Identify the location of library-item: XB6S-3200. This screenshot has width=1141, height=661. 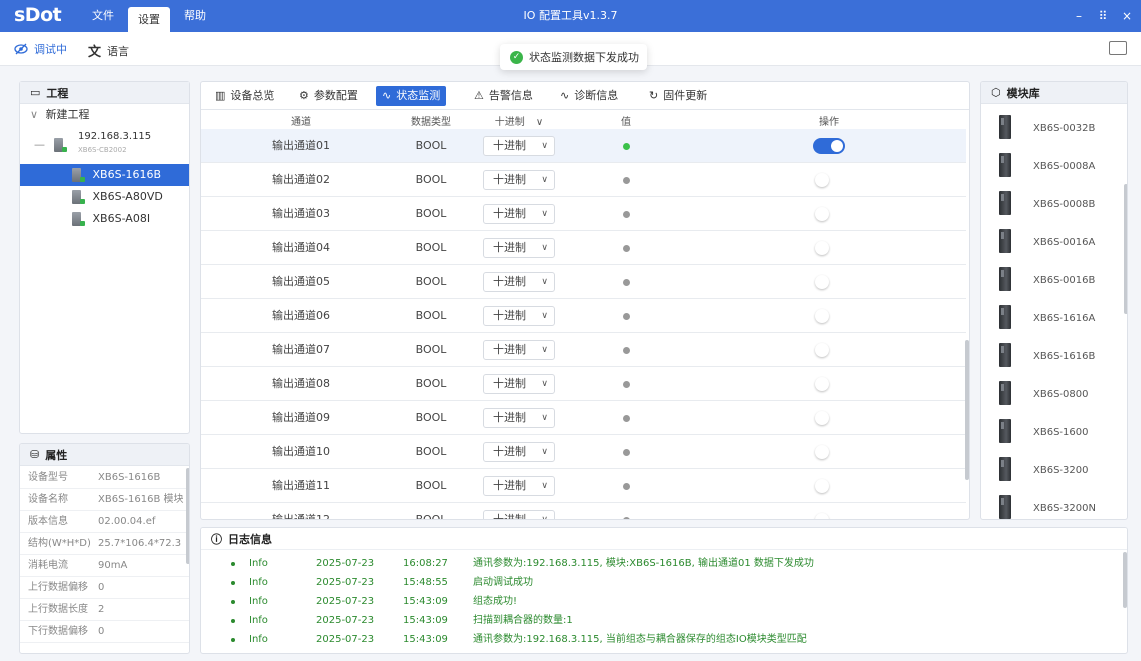
(1059, 471).